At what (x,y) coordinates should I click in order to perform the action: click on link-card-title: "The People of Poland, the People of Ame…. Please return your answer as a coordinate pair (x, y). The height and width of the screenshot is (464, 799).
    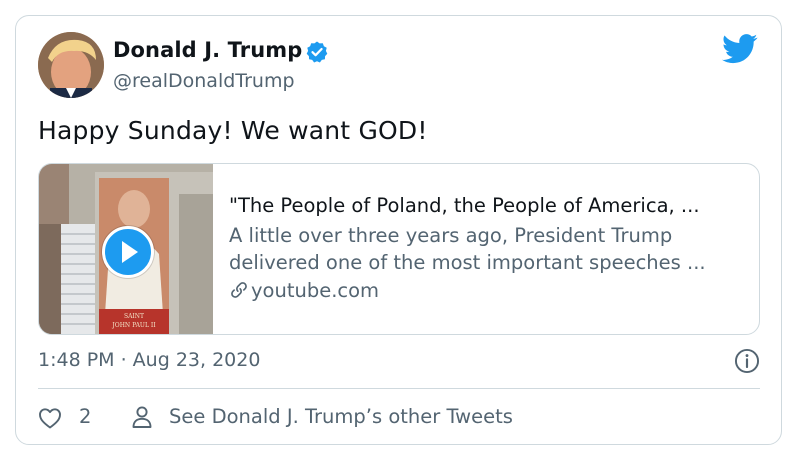
    Looking at the image, I should click on (464, 205).